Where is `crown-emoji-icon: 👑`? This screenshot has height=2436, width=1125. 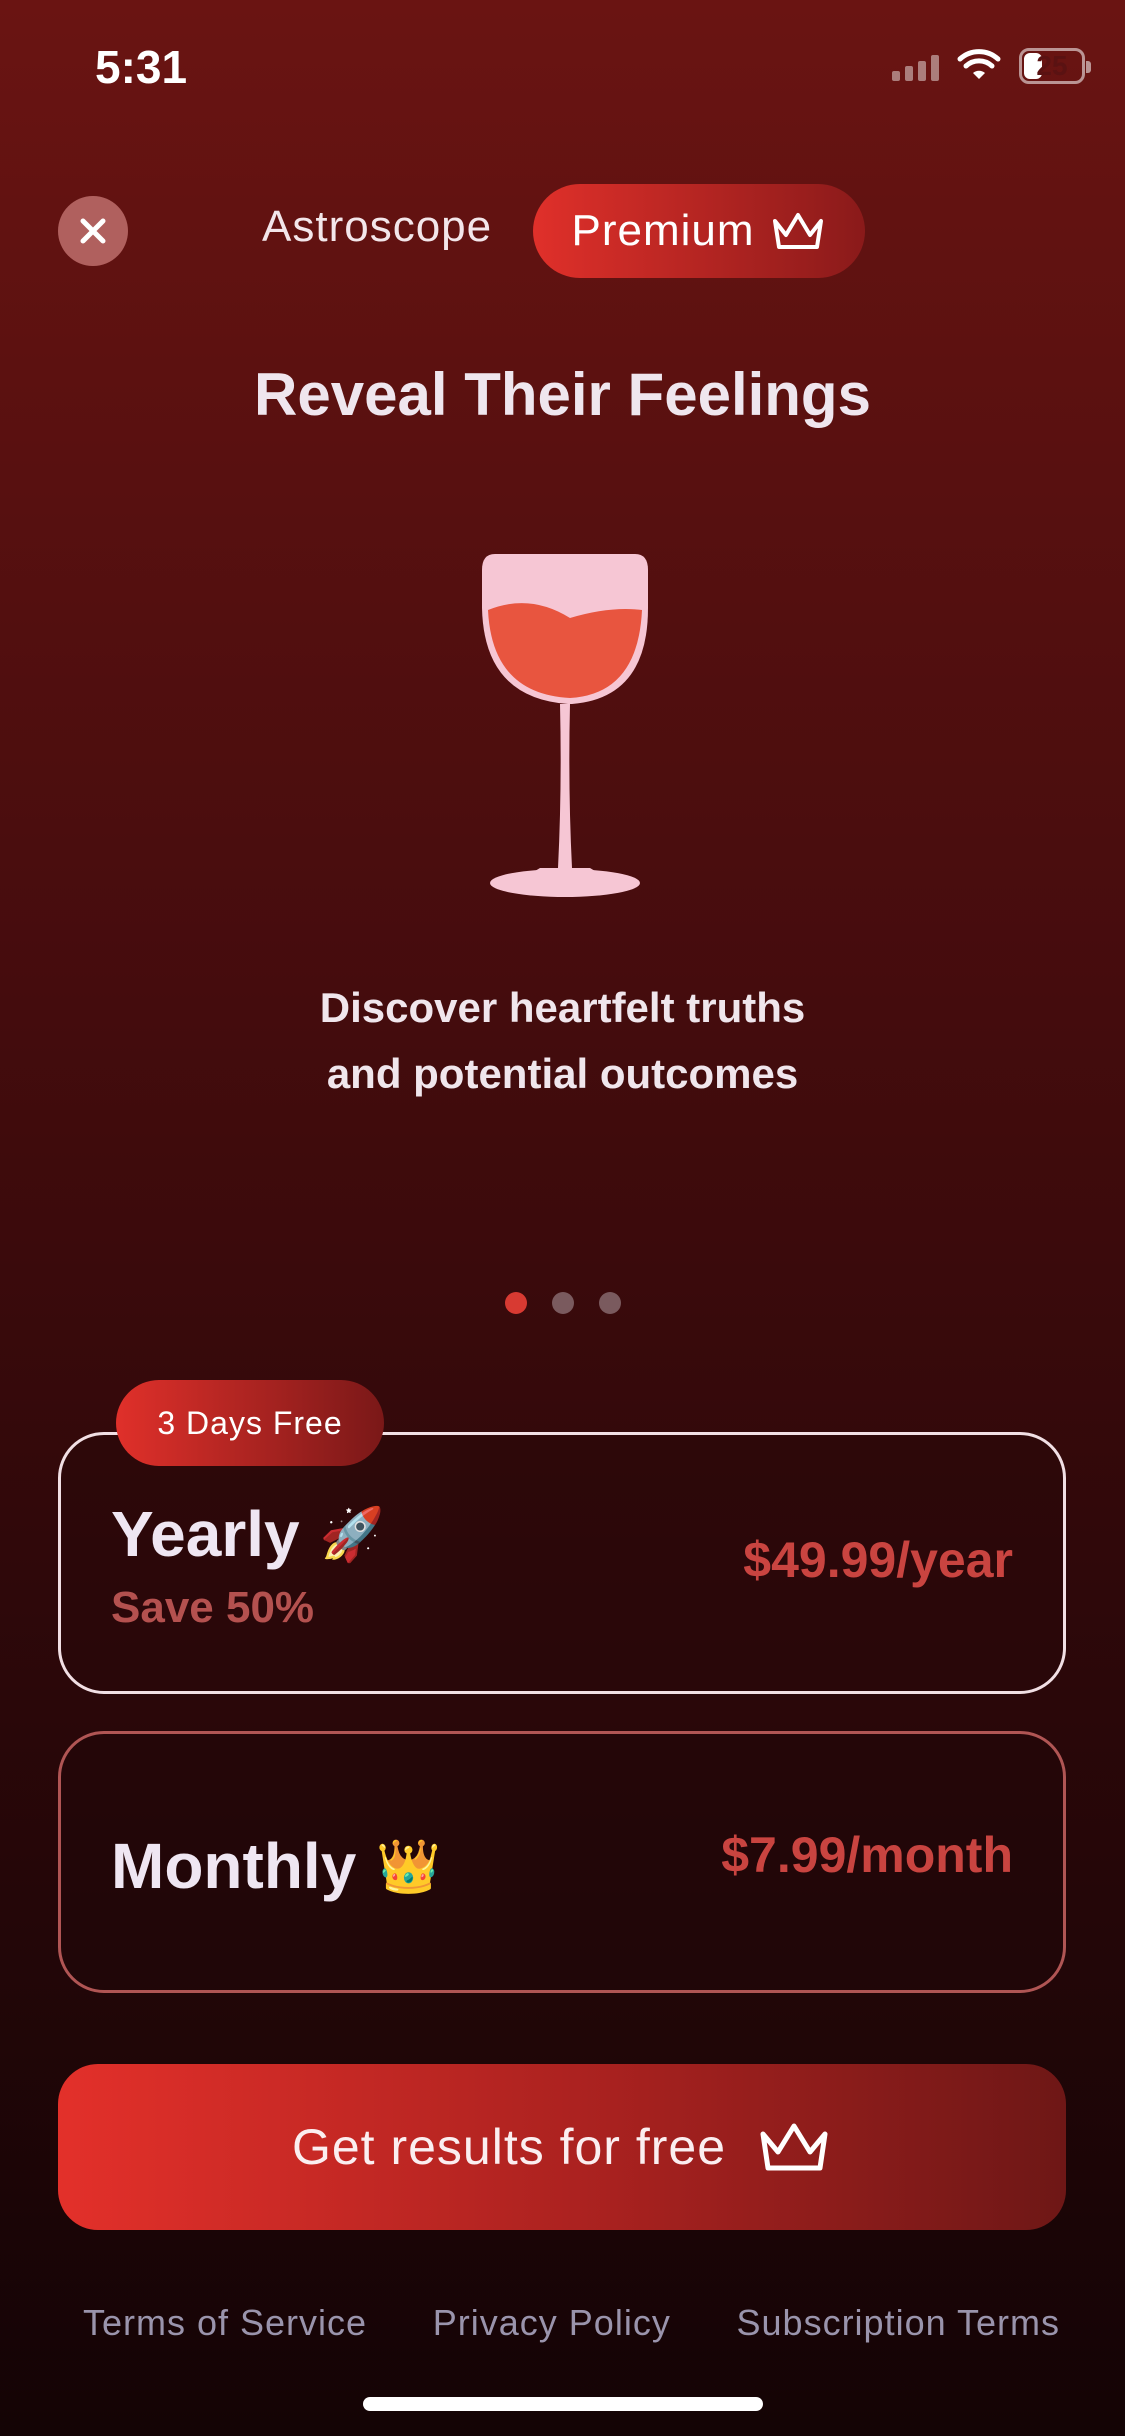
crown-emoji-icon: 👑 is located at coordinates (409, 1866).